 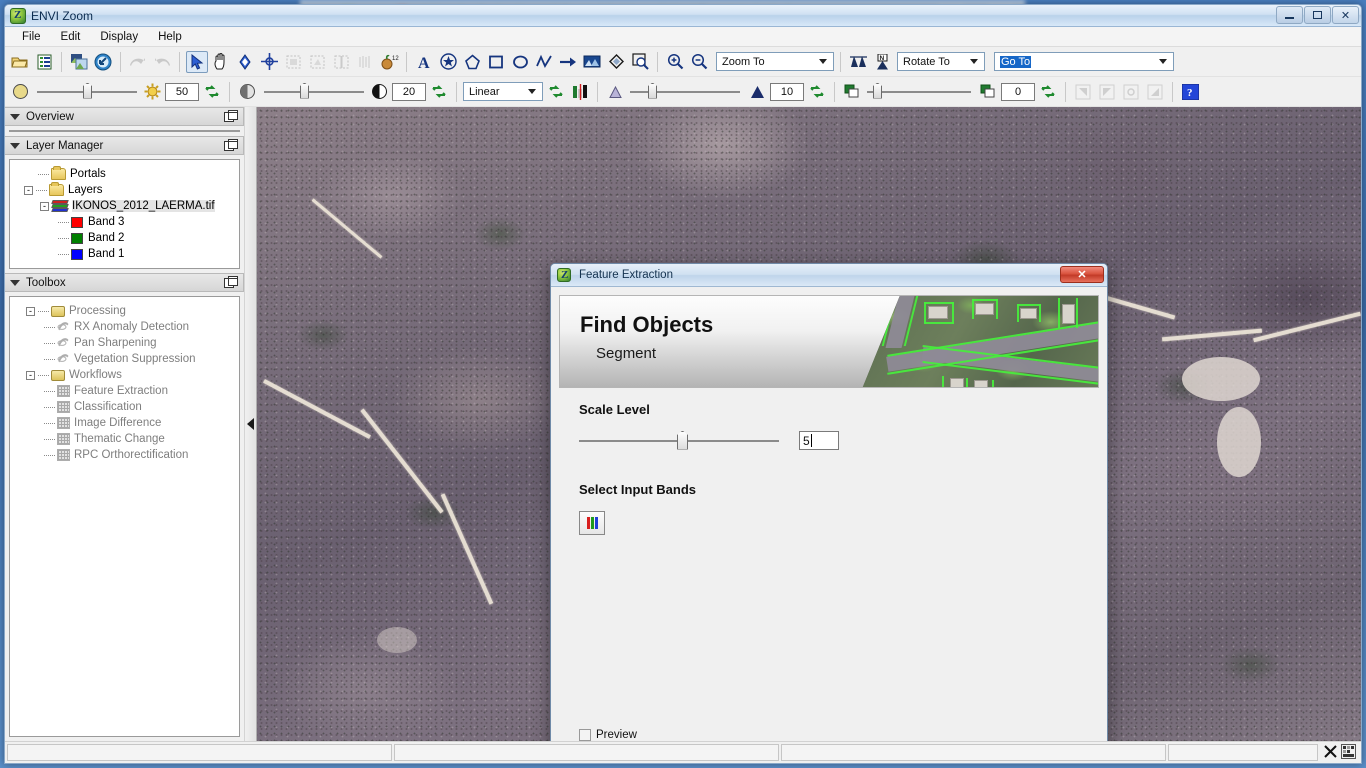 I want to click on close-button: ✕, so click(x=1345, y=15).